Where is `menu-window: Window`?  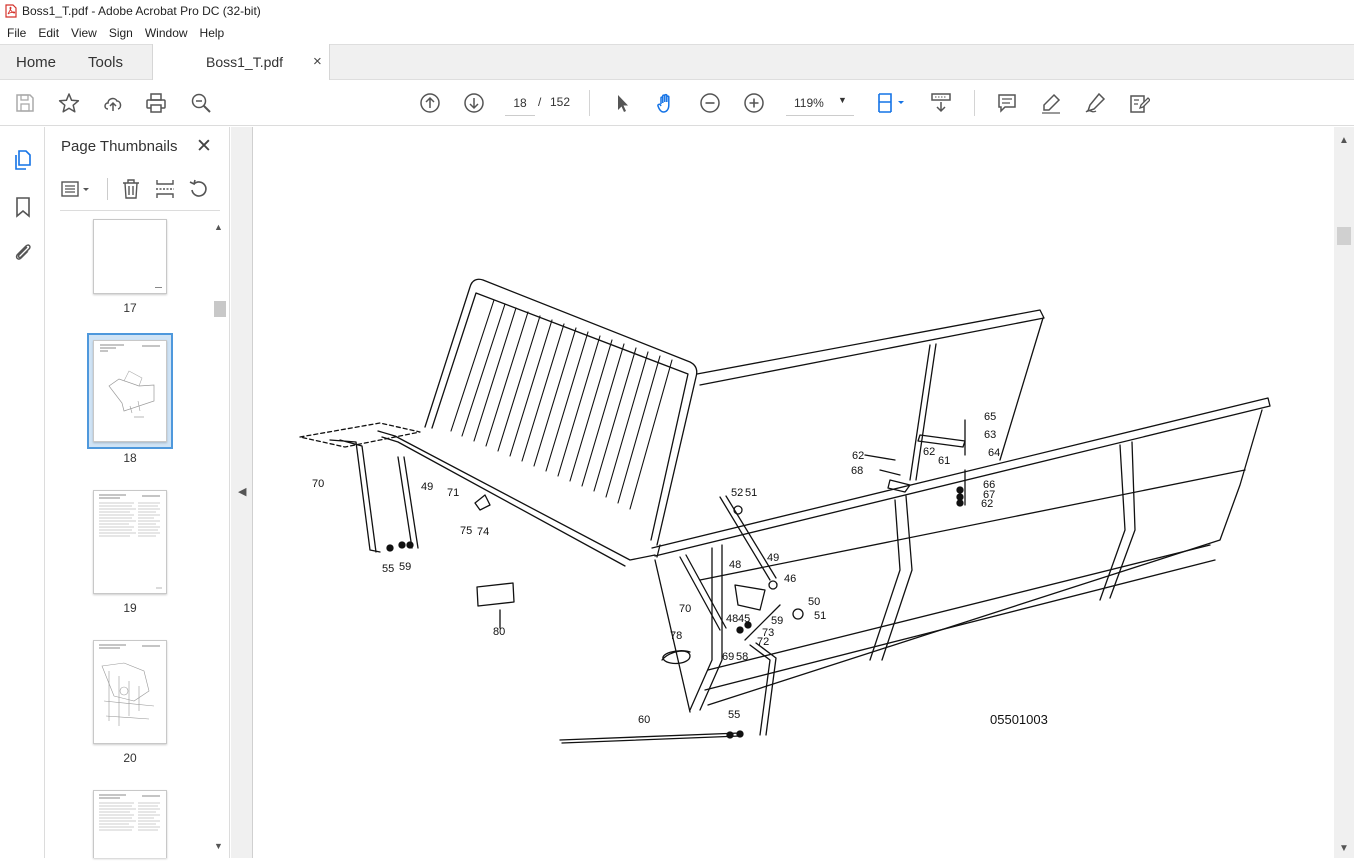 menu-window: Window is located at coordinates (166, 33).